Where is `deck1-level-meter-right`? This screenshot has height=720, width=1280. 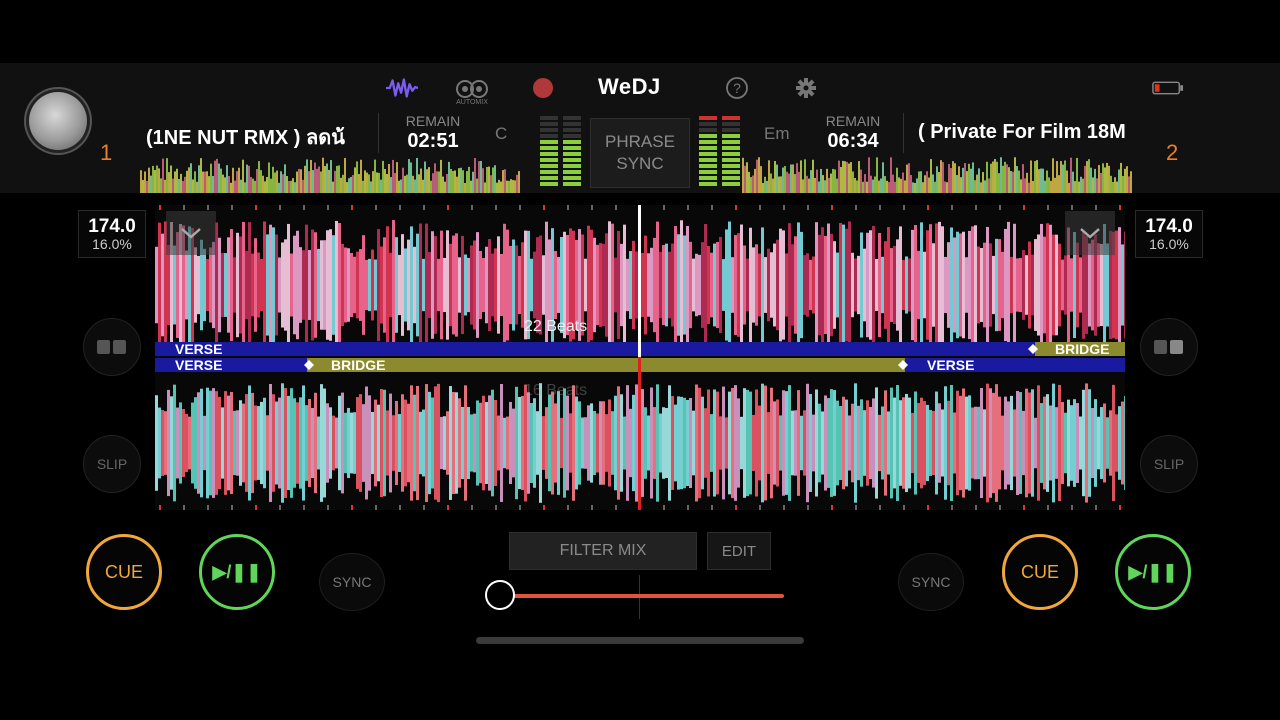
deck1-level-meter-right is located at coordinates (572, 152).